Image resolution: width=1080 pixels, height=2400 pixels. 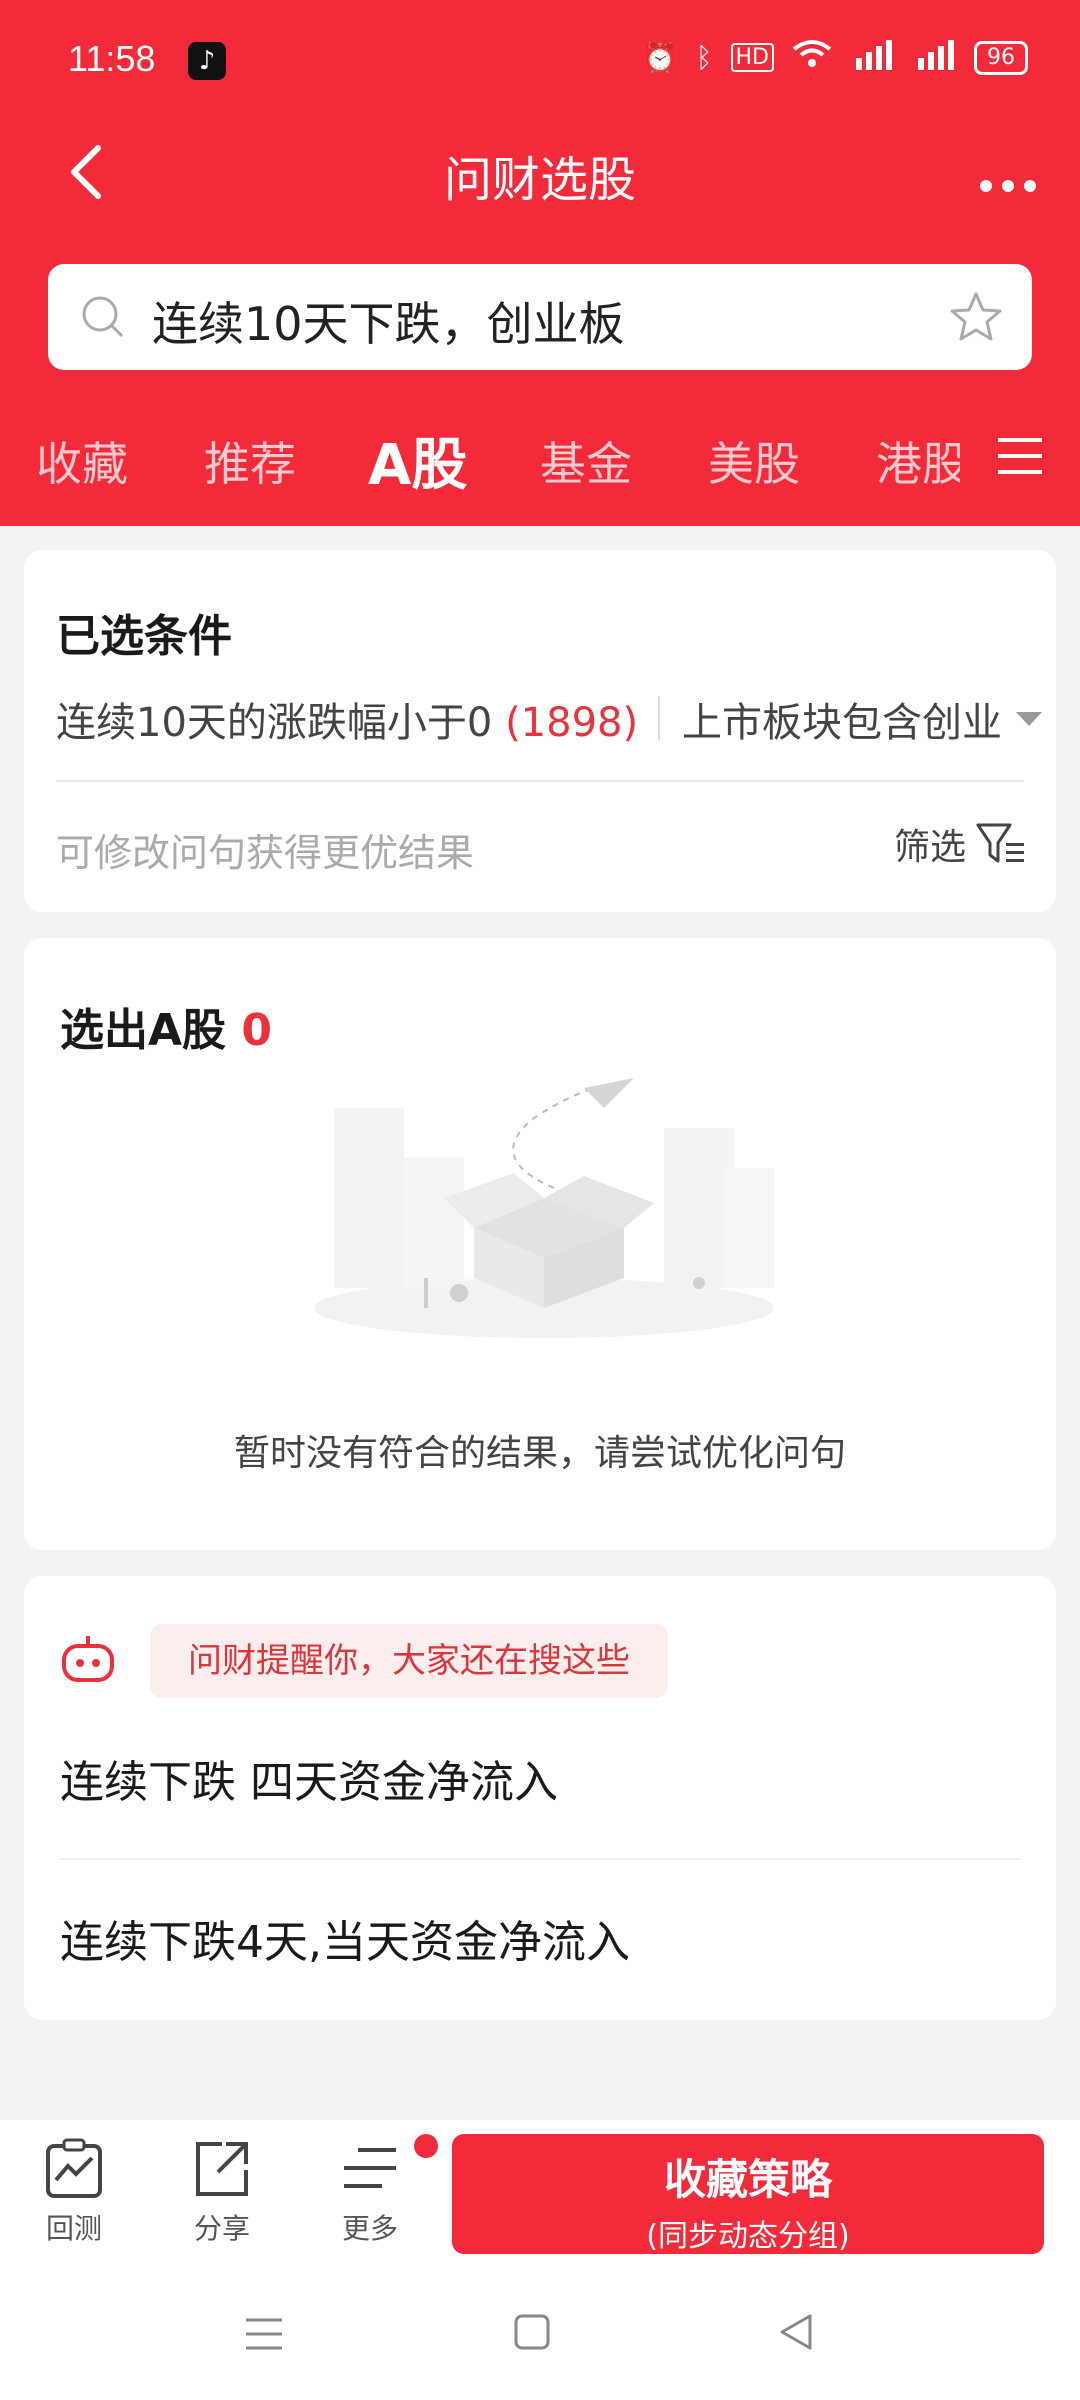 What do you see at coordinates (1029, 719) in the screenshot?
I see `caret-down-icon` at bounding box center [1029, 719].